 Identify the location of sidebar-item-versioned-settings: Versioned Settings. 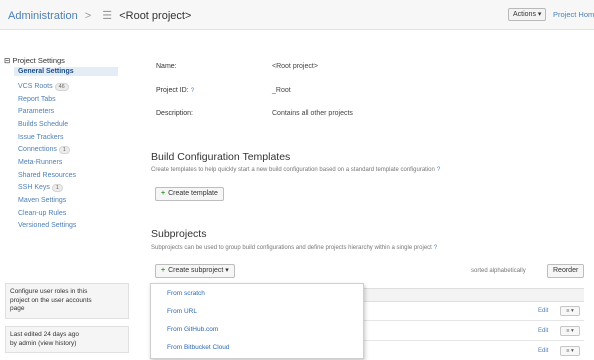
(47, 225).